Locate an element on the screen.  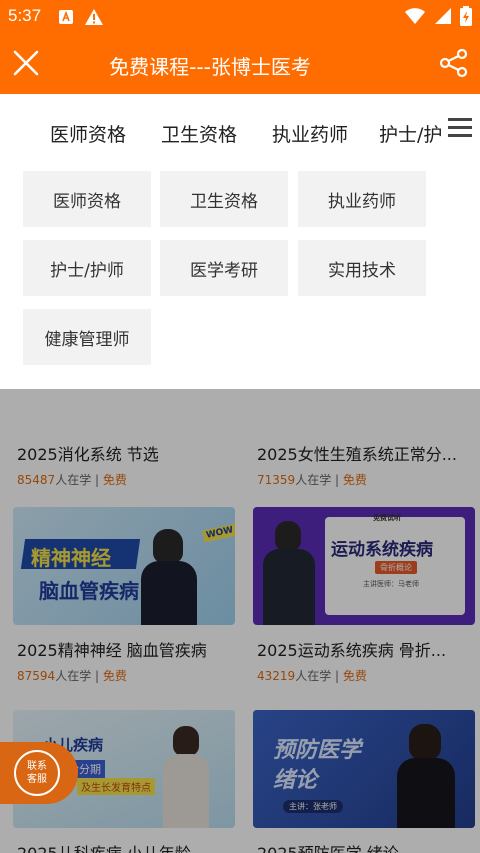
text-notification-icon is located at coordinates (66, 17).